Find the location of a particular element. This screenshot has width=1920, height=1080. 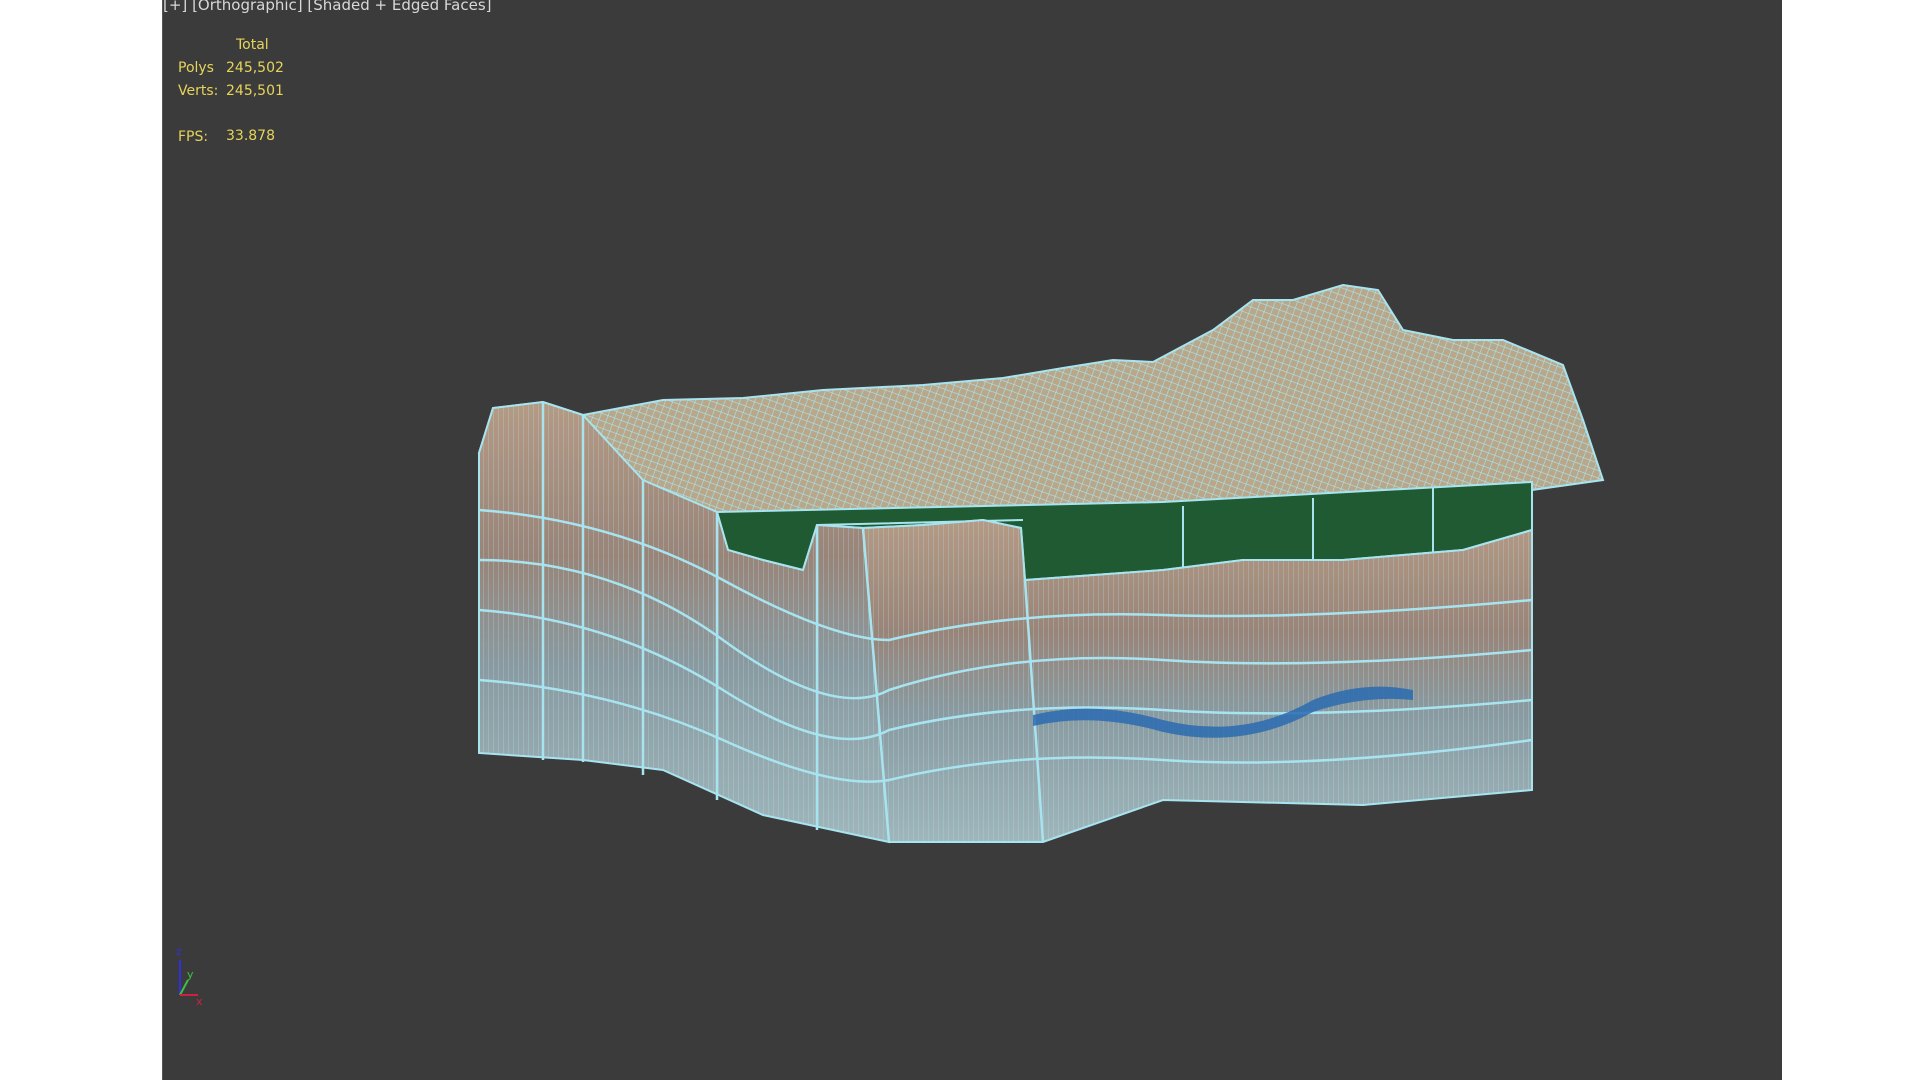

axis-x-label: x is located at coordinates (199, 1001).